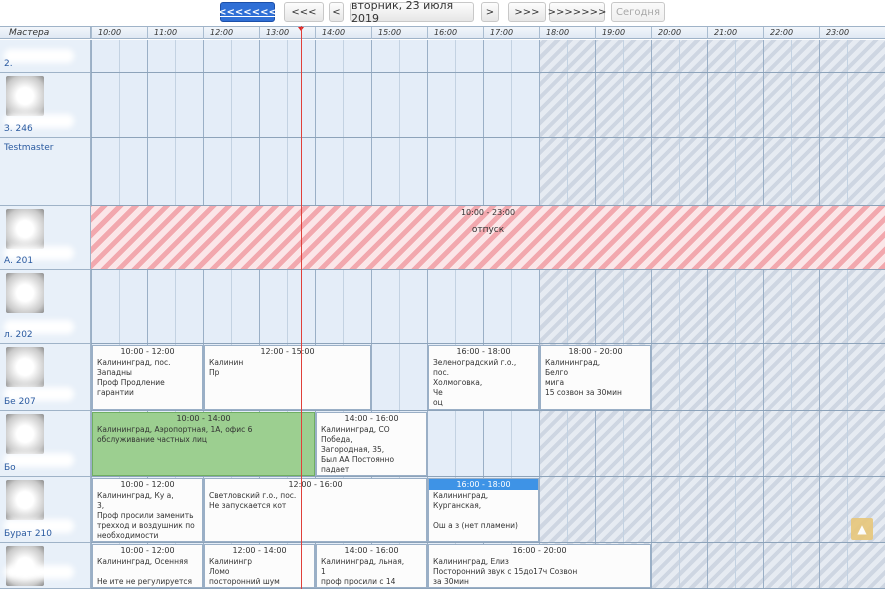 The height and width of the screenshot is (589, 885). I want to click on nav-button-2: <, so click(336, 12).